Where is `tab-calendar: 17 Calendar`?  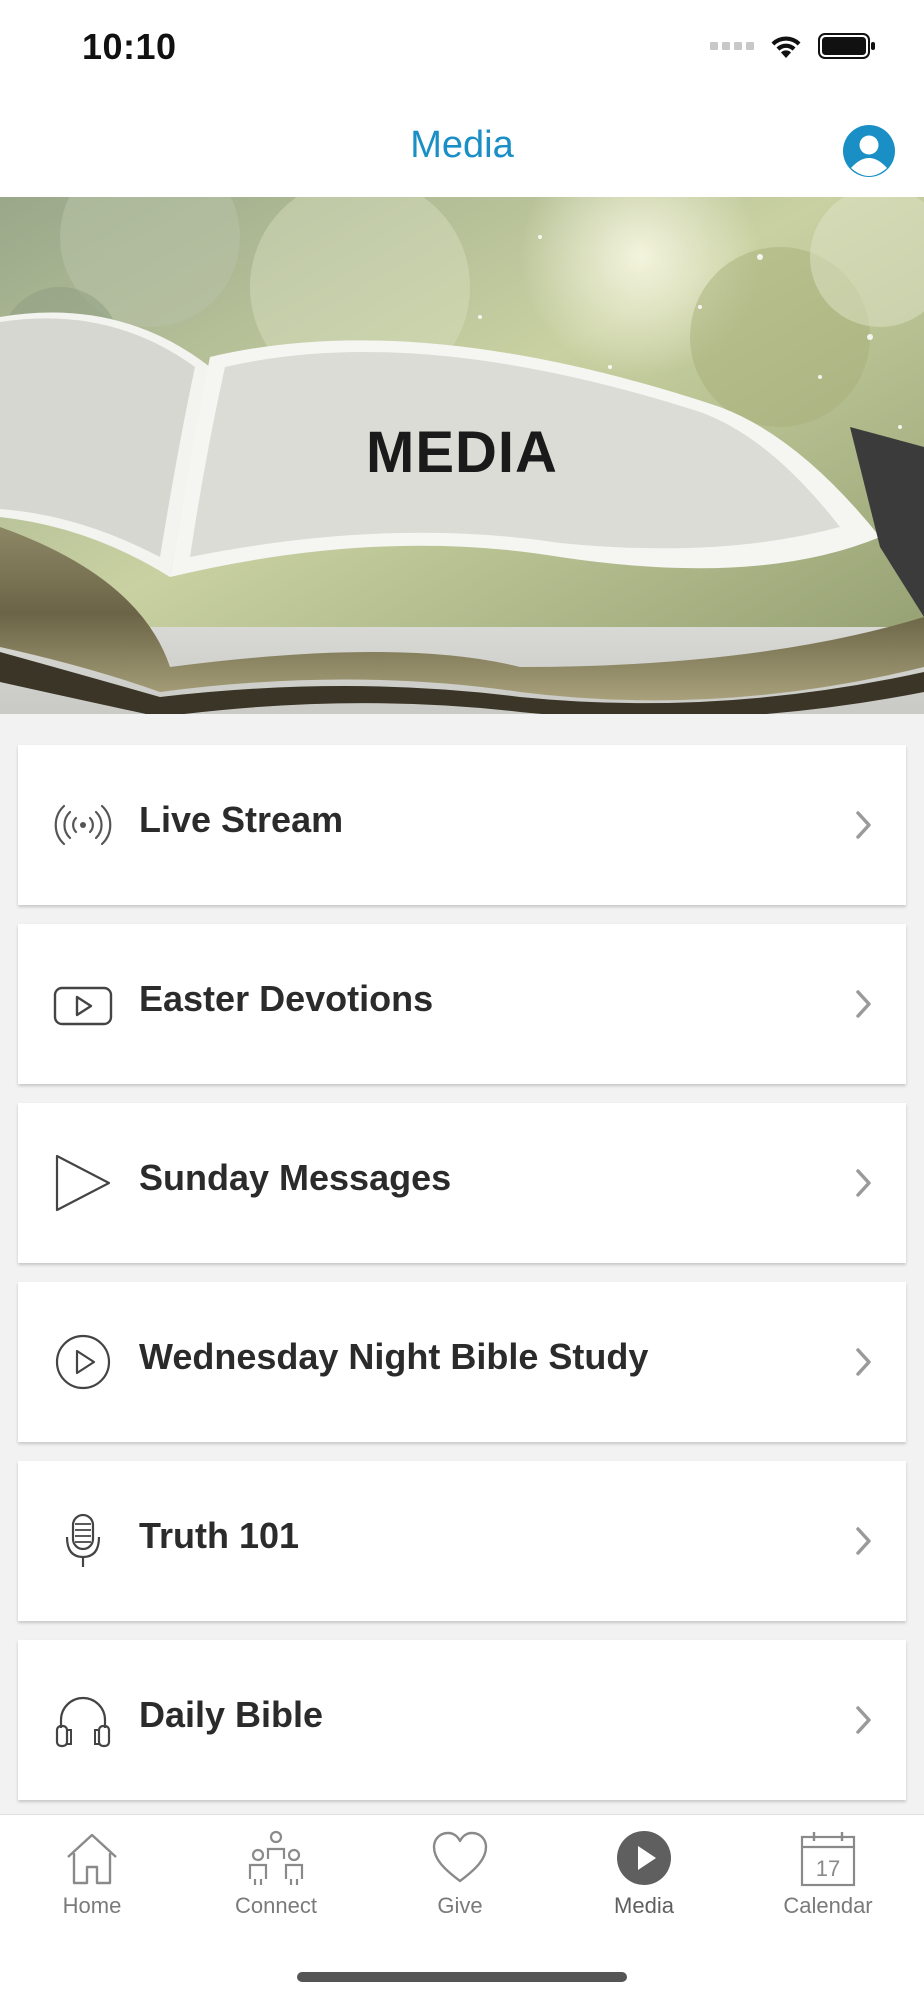
tab-calendar: 17 Calendar is located at coordinates (828, 1884).